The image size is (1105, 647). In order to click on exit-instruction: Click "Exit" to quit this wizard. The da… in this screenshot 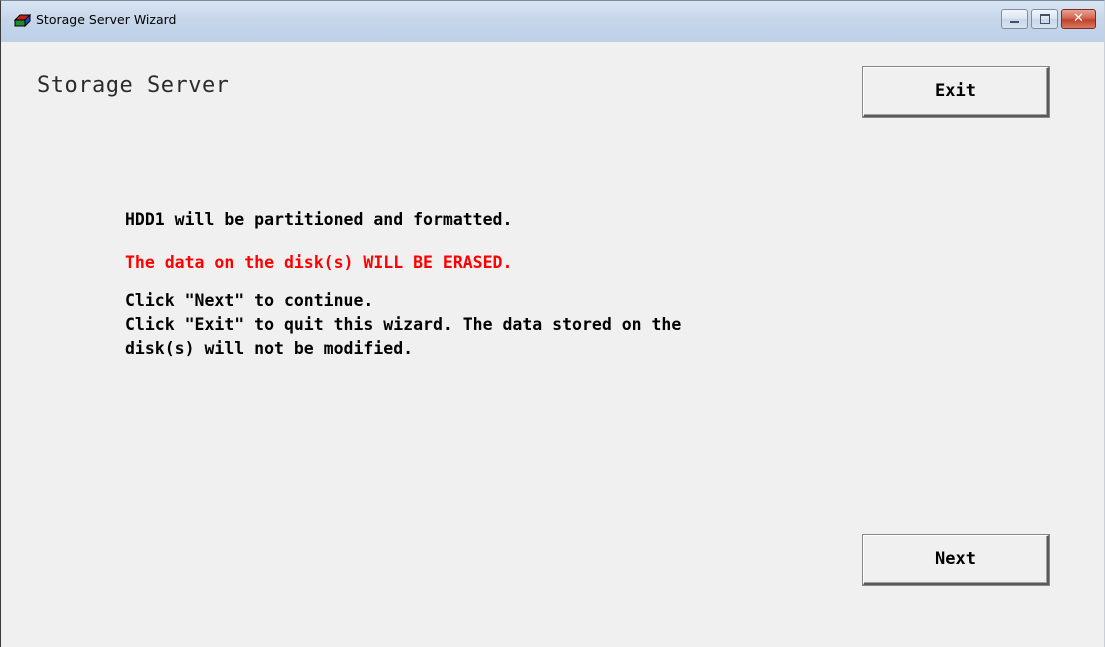, I will do `click(403, 336)`.